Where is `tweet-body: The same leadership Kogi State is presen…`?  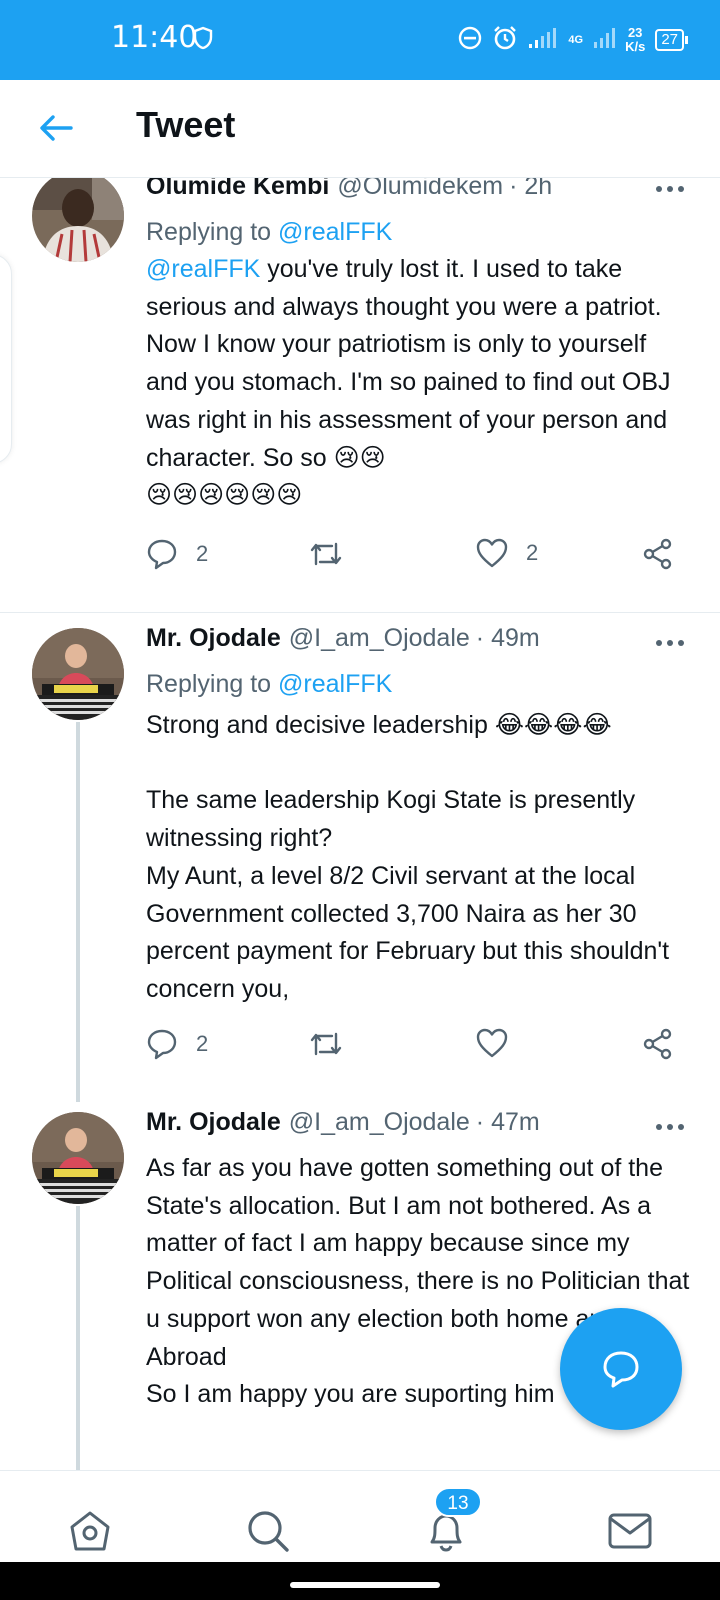
tweet-body: The same leadership Kogi State is presen… is located at coordinates (408, 894).